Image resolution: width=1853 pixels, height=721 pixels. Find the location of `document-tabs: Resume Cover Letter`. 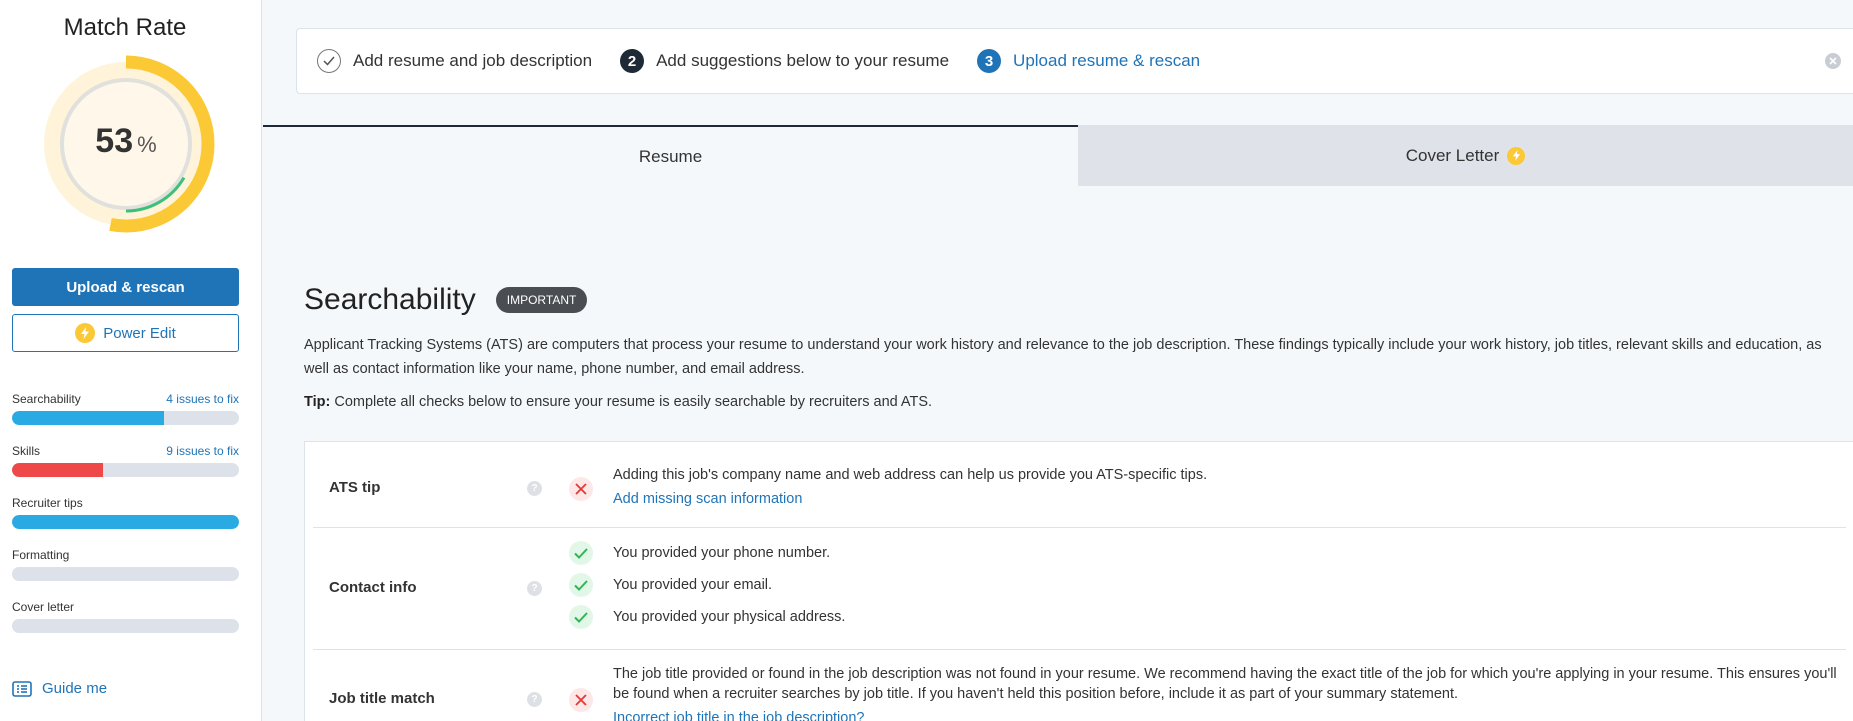

document-tabs: Resume Cover Letter is located at coordinates (1058, 155).